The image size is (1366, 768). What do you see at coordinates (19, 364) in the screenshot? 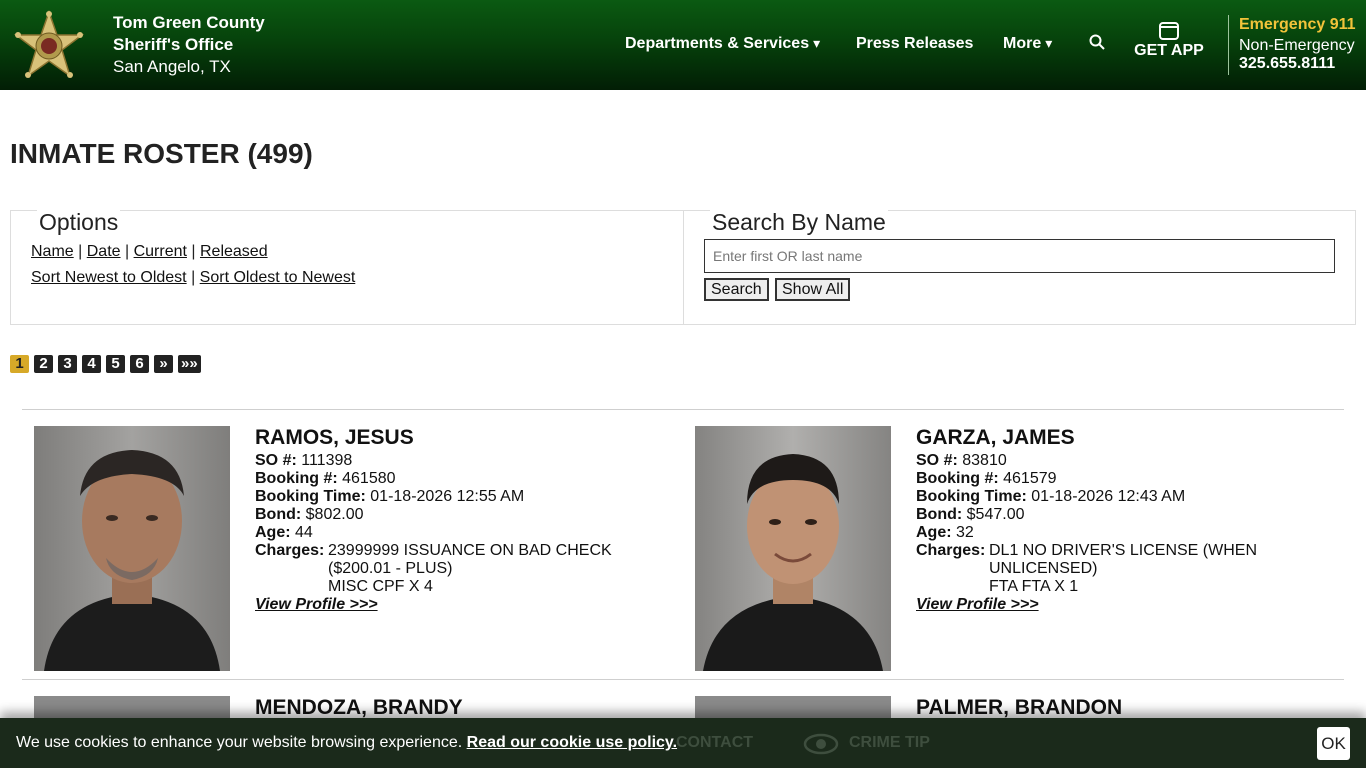
I see `page-link-1: 1` at bounding box center [19, 364].